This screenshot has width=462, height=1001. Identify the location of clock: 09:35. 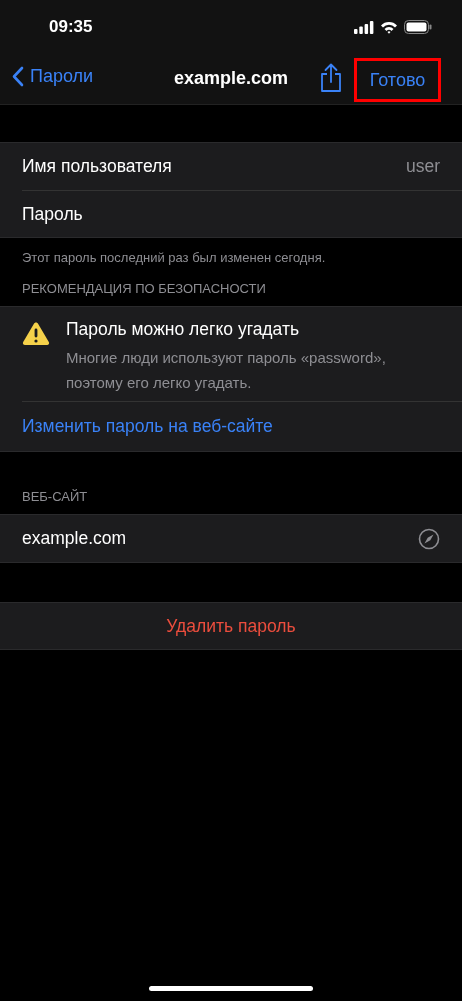
(71, 27).